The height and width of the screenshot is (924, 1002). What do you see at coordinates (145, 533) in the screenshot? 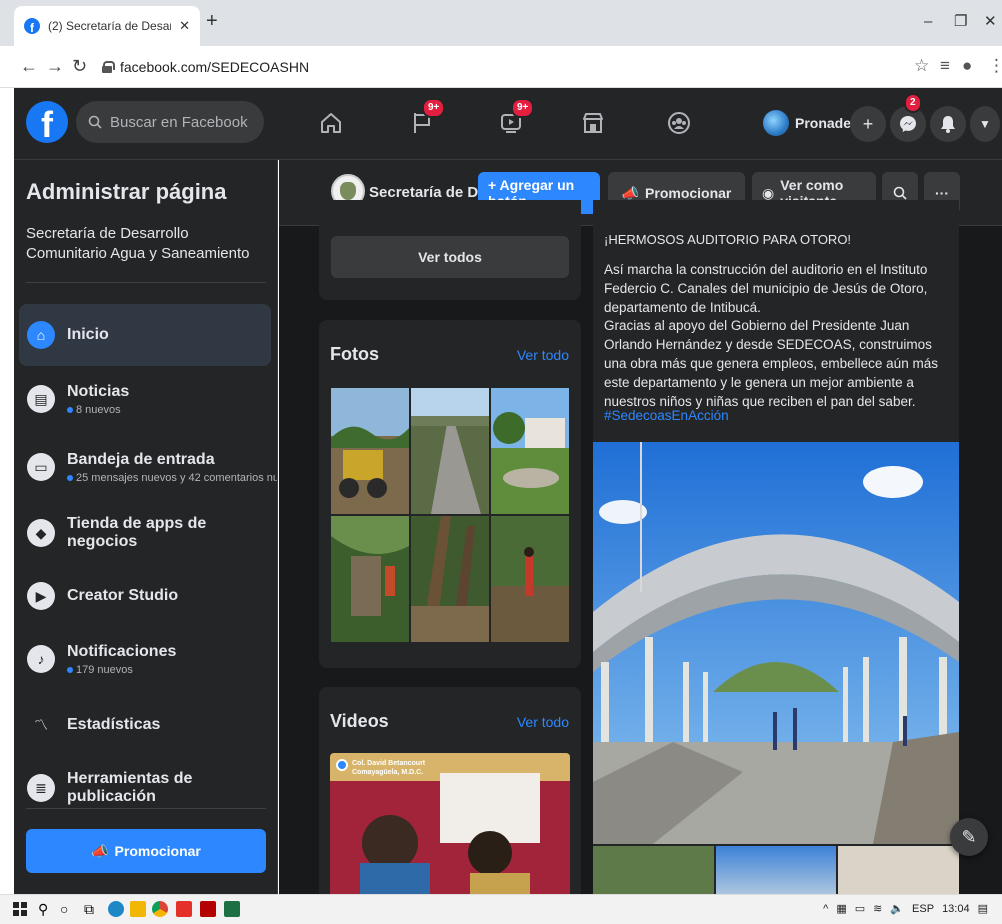
I see `sidebar-item-tienda: ◆ Tienda de apps de negocios` at bounding box center [145, 533].